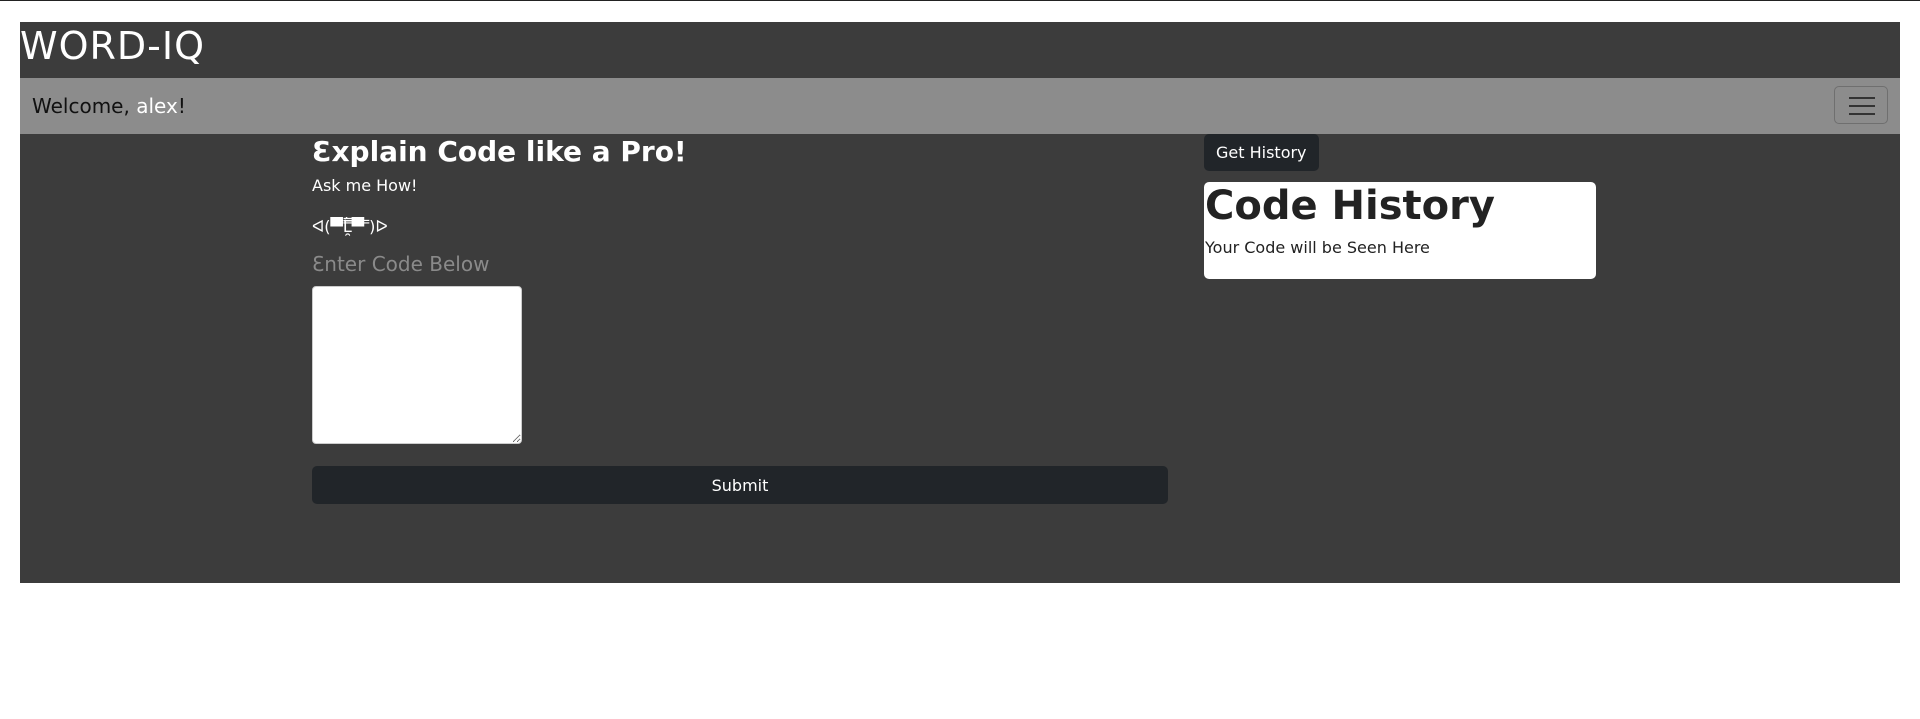 The width and height of the screenshot is (1920, 719). What do you see at coordinates (499, 151) in the screenshot?
I see `page-title: Ɛxplain Code like a Pro!` at bounding box center [499, 151].